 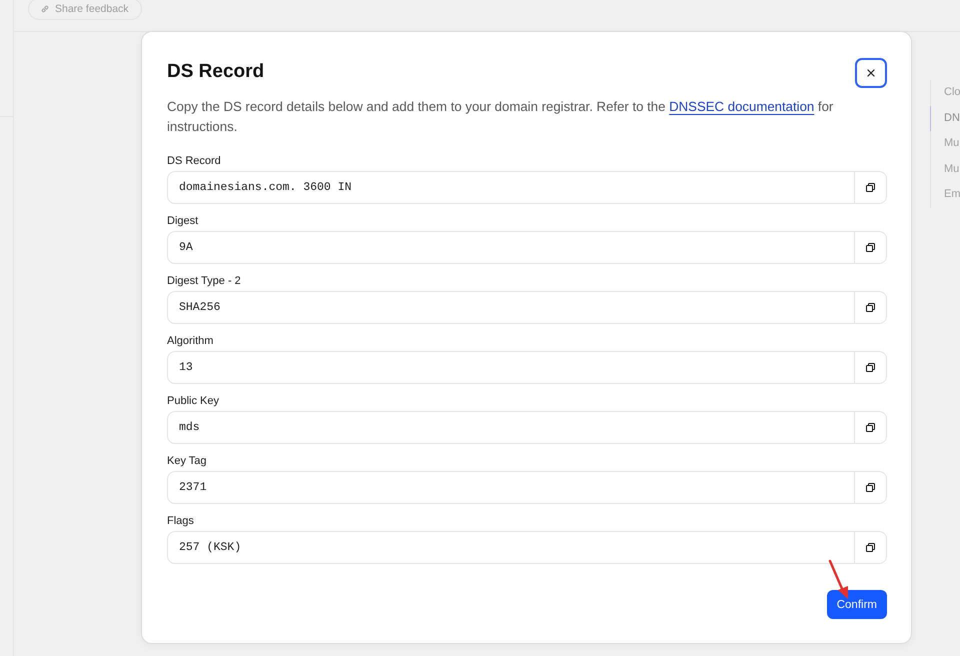 What do you see at coordinates (839, 580) in the screenshot?
I see `pointer-arrow-icon` at bounding box center [839, 580].